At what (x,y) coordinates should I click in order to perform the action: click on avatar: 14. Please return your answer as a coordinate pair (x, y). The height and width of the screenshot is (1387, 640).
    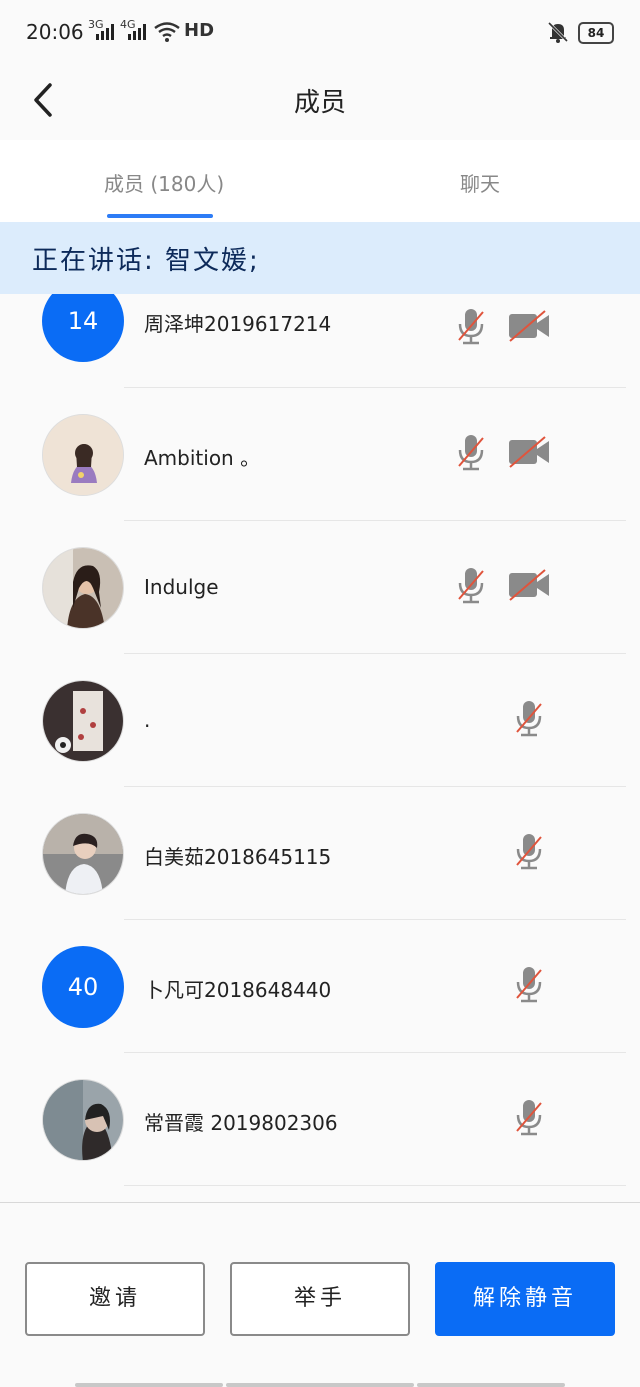
    Looking at the image, I should click on (83, 328).